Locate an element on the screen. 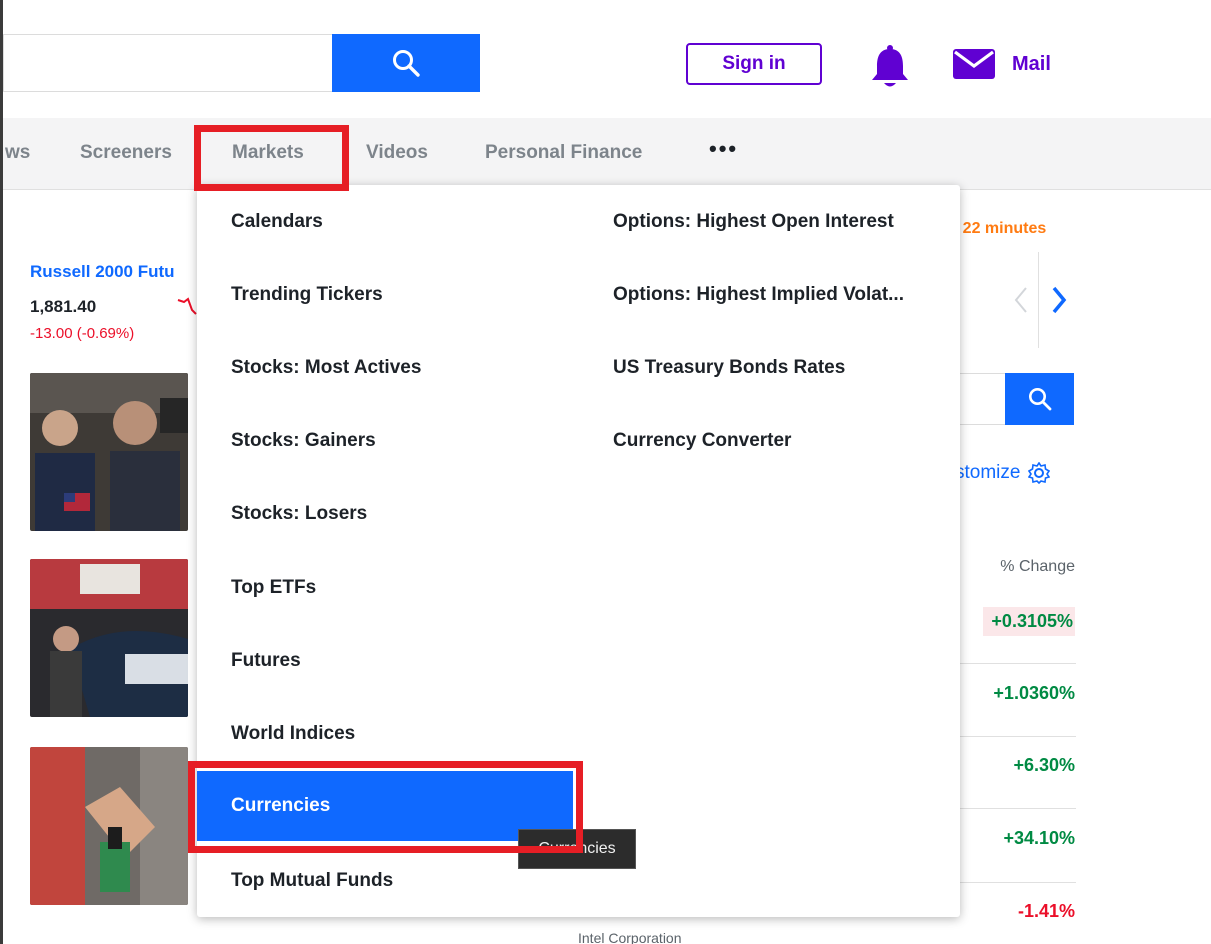 This screenshot has width=1211, height=944. mail-label: Mail is located at coordinates (1031, 63).